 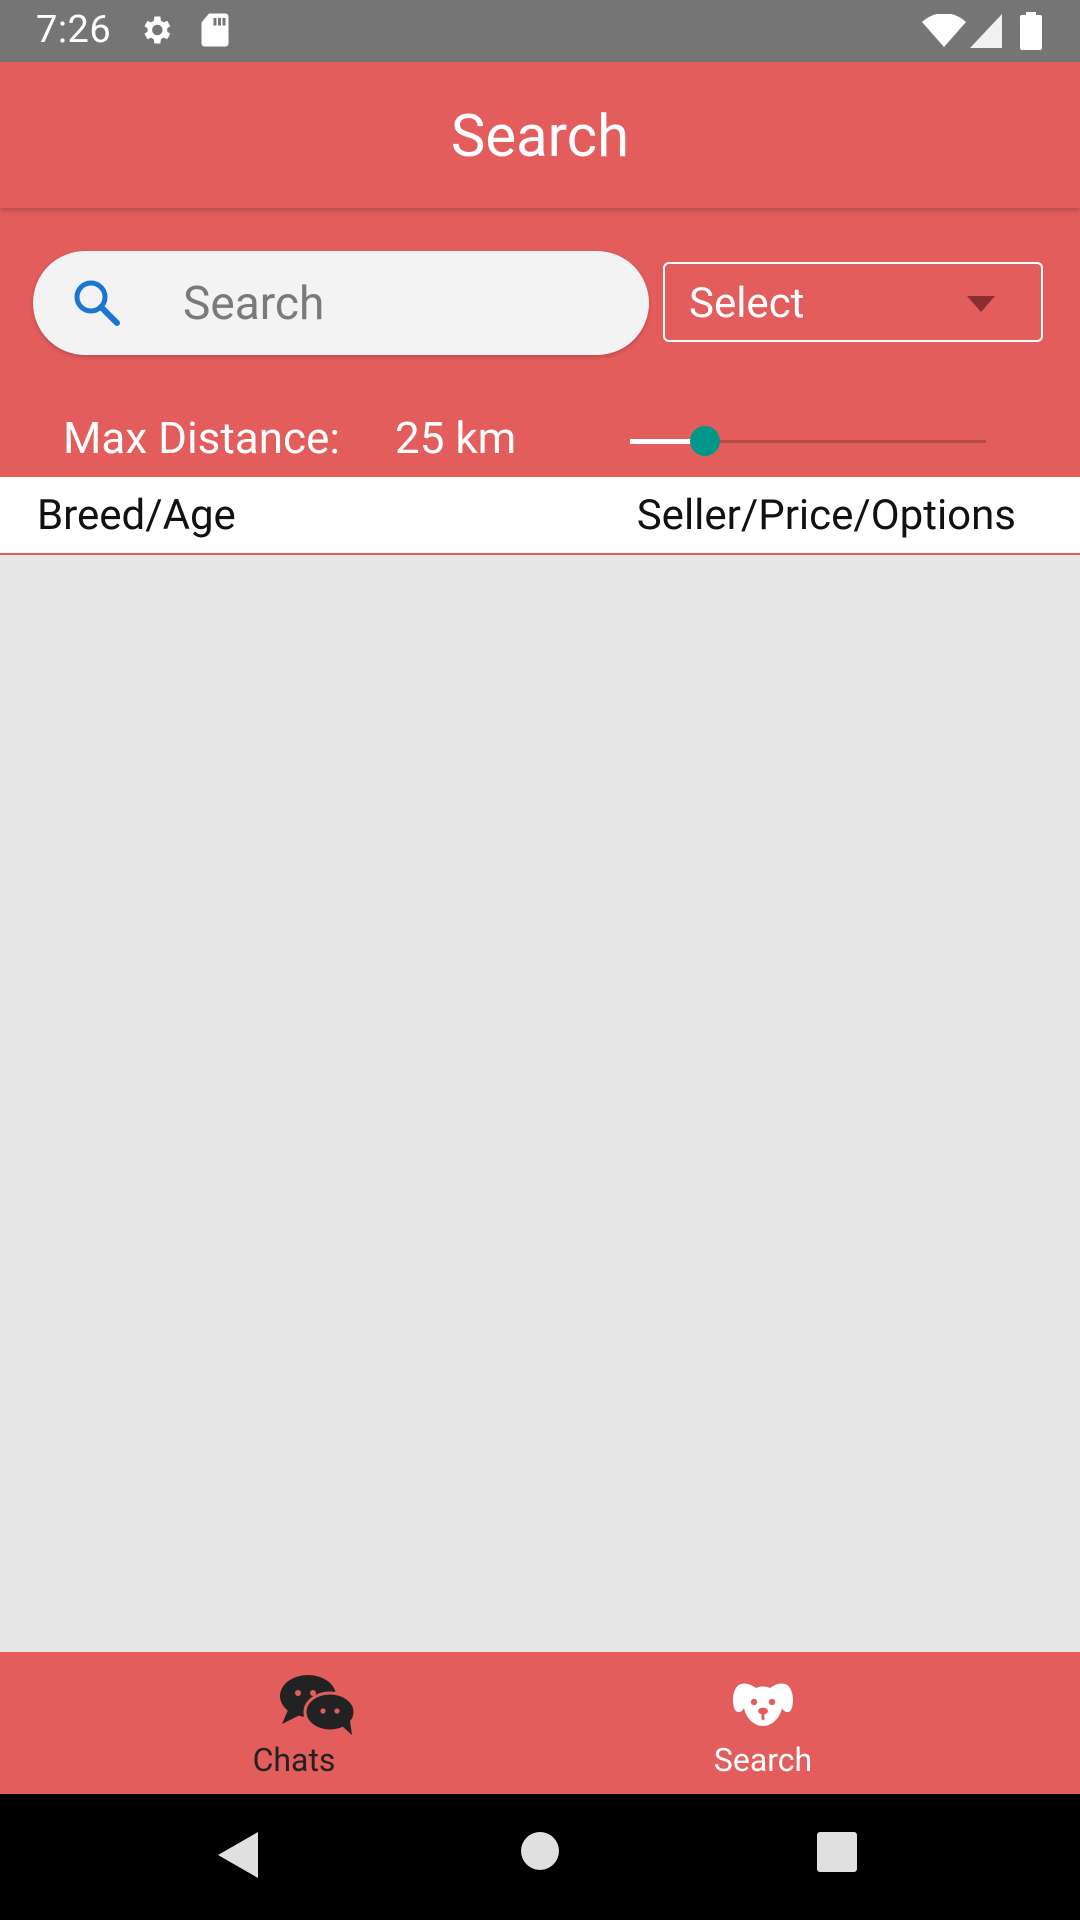 I want to click on tab-search: Search, so click(x=763, y=1723).